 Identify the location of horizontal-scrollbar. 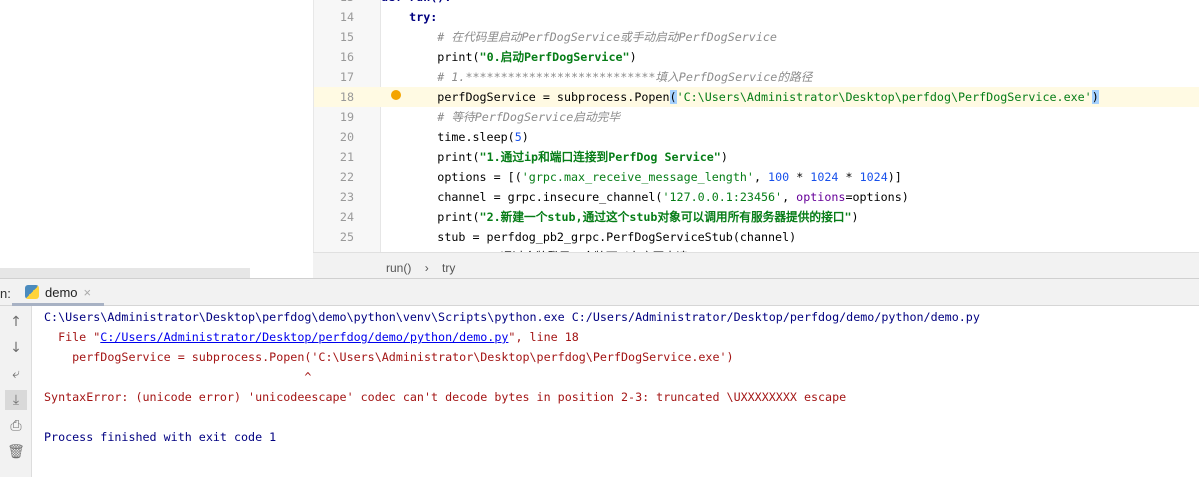
(125, 273).